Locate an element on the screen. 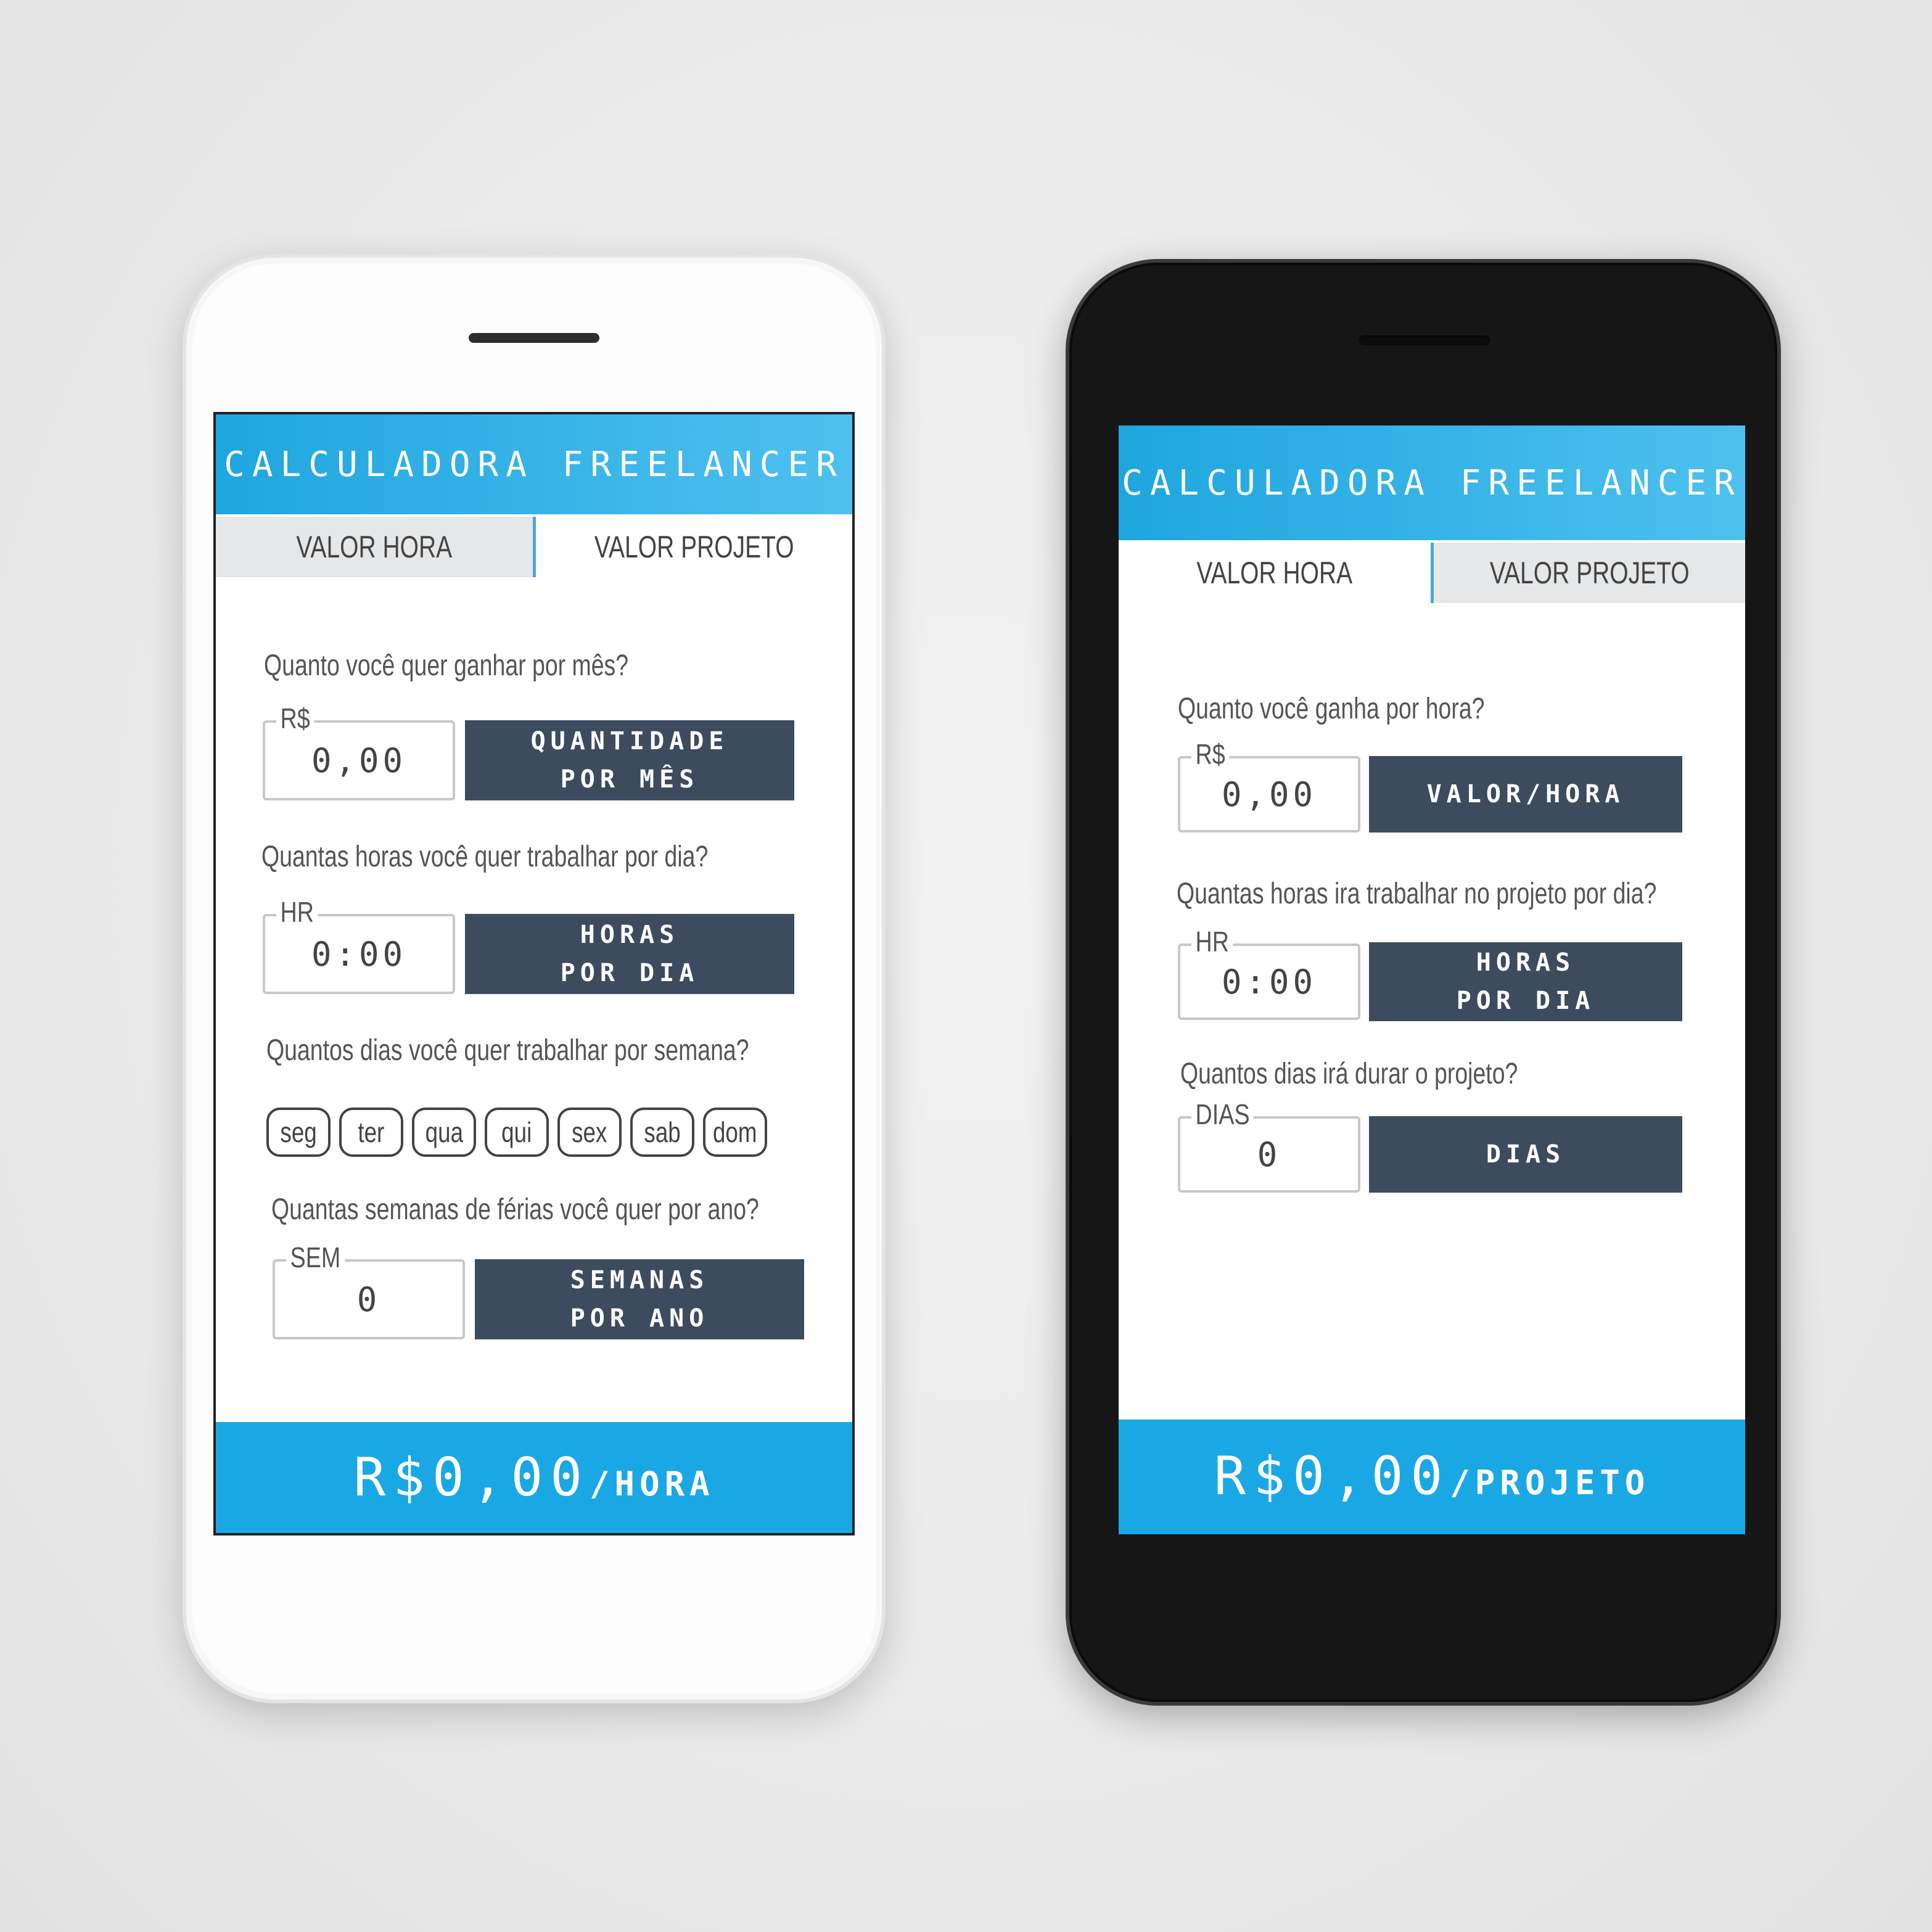 This screenshot has width=1932, height=1932. days-button: DIAS is located at coordinates (1525, 1154).